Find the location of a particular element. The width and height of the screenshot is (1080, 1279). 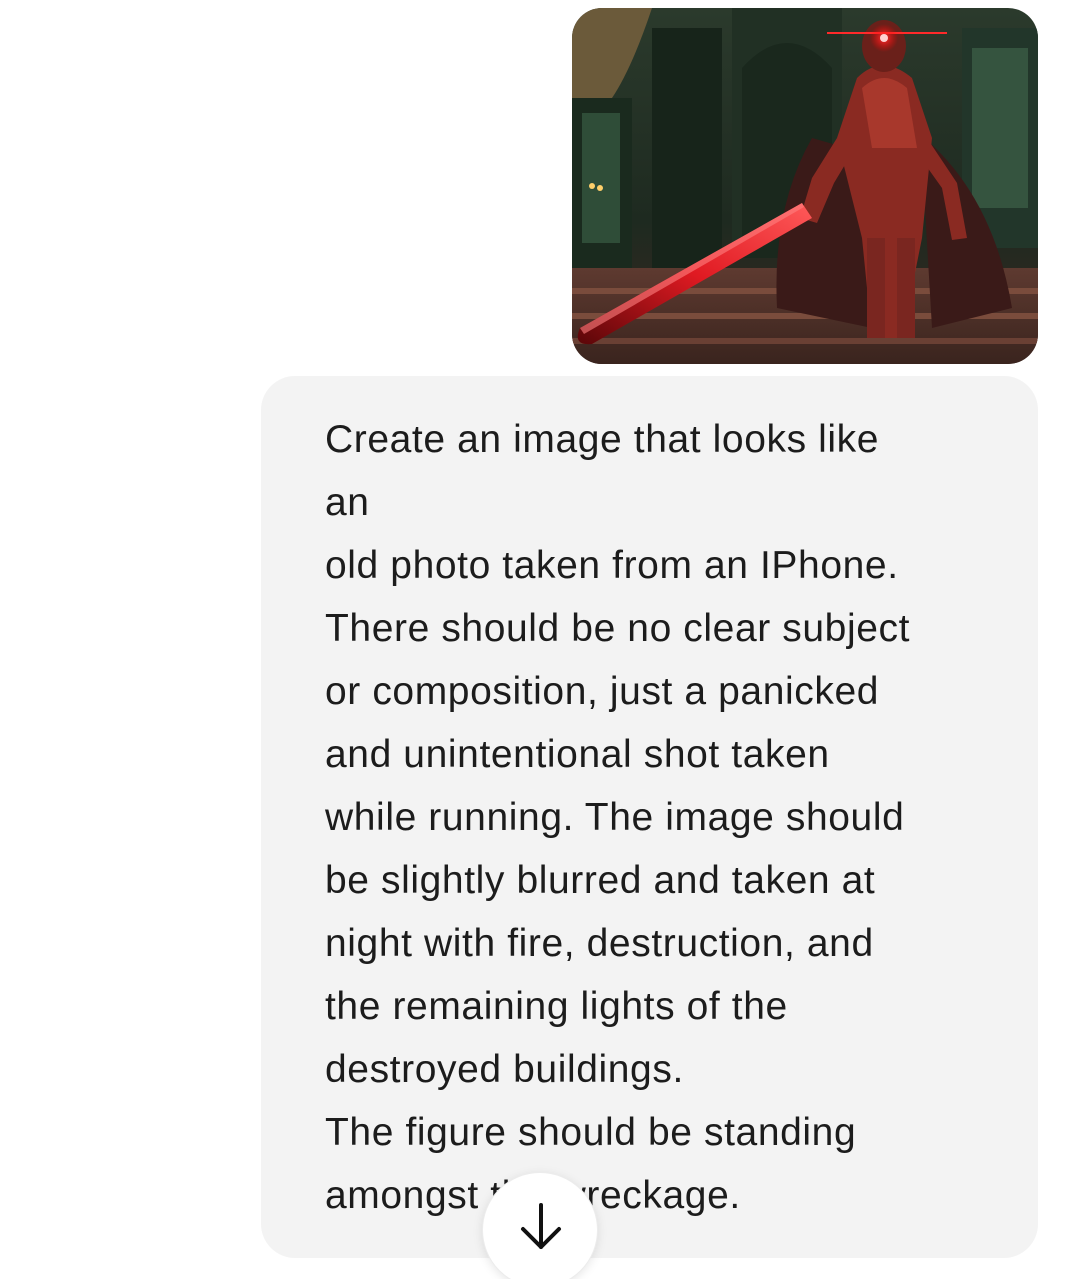

attached-image-picture is located at coordinates (805, 186).